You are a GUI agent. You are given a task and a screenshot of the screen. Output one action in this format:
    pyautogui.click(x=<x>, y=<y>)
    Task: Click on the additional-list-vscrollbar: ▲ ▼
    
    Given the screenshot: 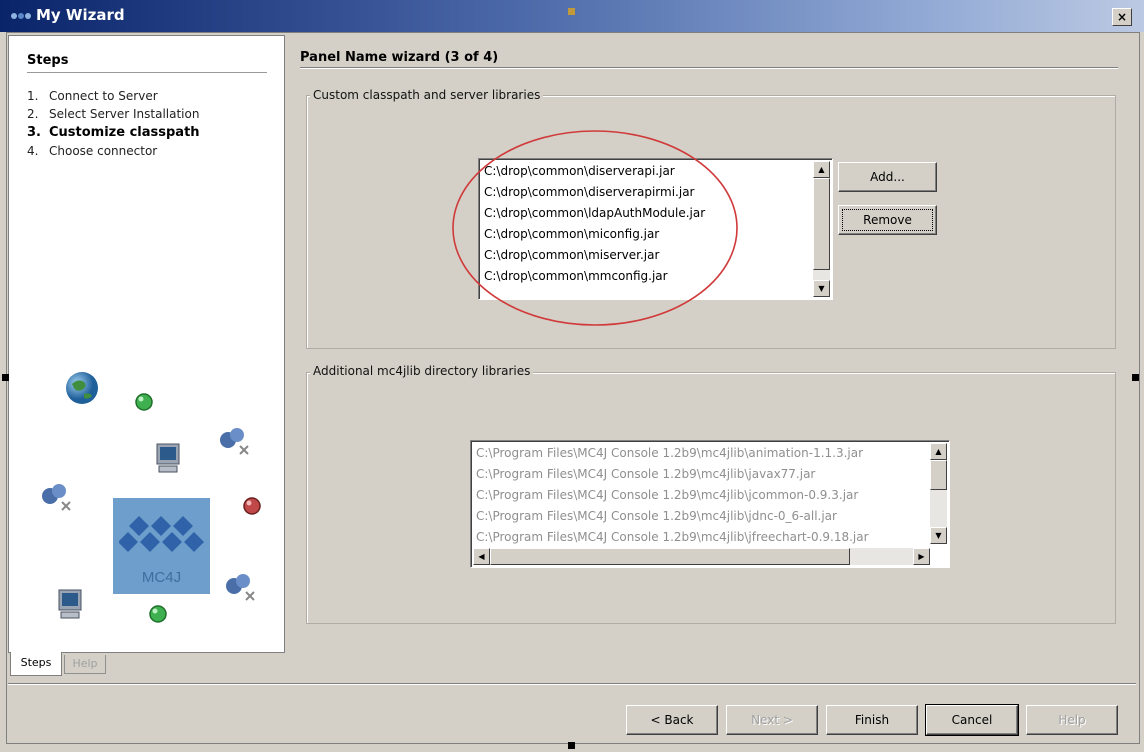 What is the action you would take?
    pyautogui.click(x=938, y=493)
    